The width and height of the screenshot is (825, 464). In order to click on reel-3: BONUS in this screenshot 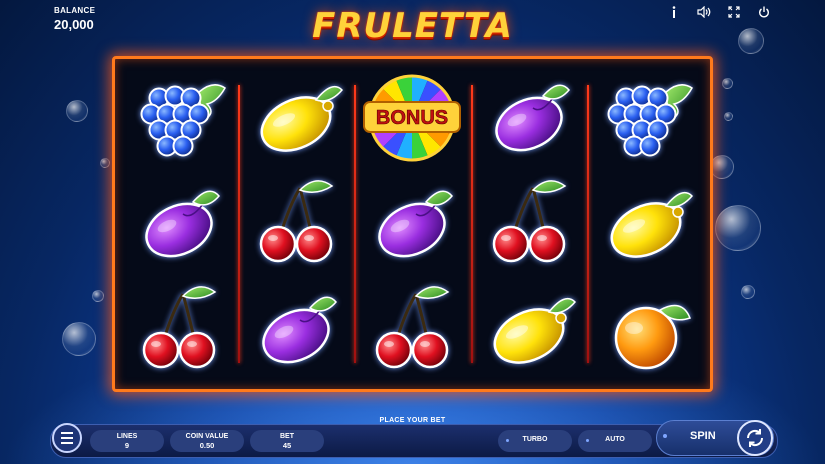, I will do `click(412, 224)`.